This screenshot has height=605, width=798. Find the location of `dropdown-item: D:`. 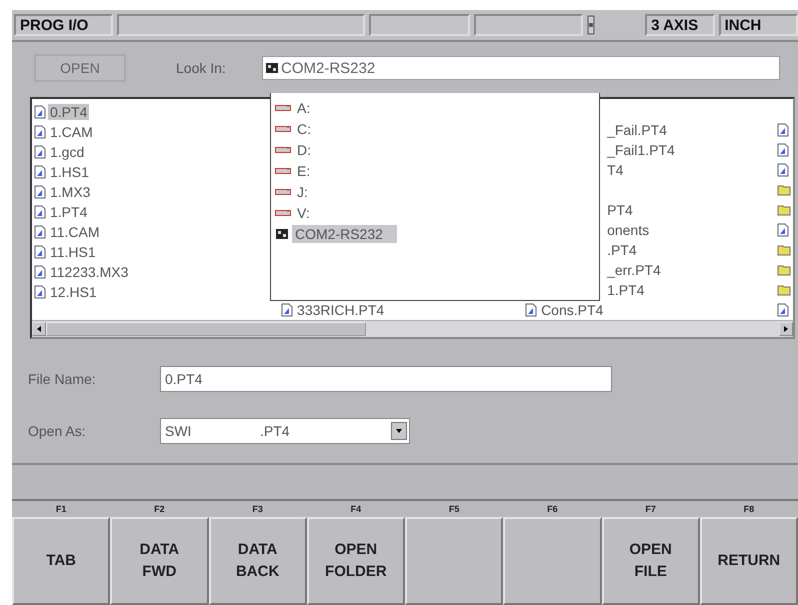

dropdown-item: D: is located at coordinates (304, 149).